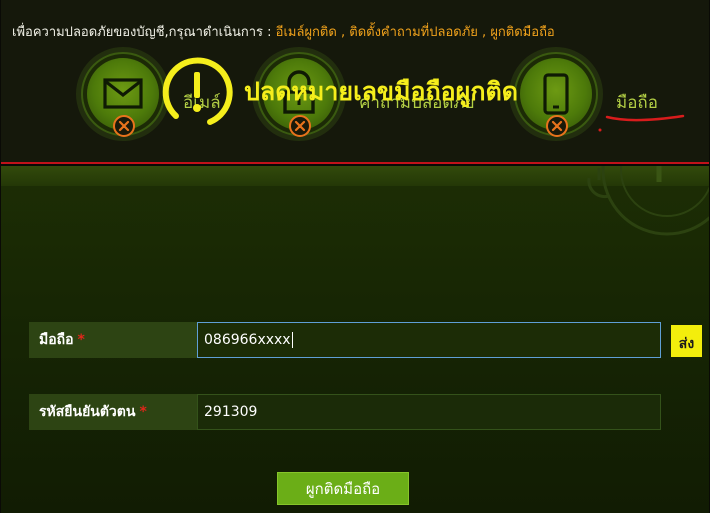 The width and height of the screenshot is (710, 513). Describe the element at coordinates (429, 340) in the screenshot. I see `phone-input: 086966xxxx` at that location.